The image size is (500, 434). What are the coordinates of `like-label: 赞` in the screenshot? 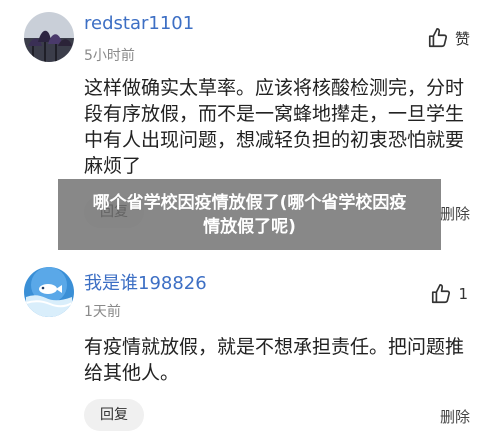 It's located at (462, 38).